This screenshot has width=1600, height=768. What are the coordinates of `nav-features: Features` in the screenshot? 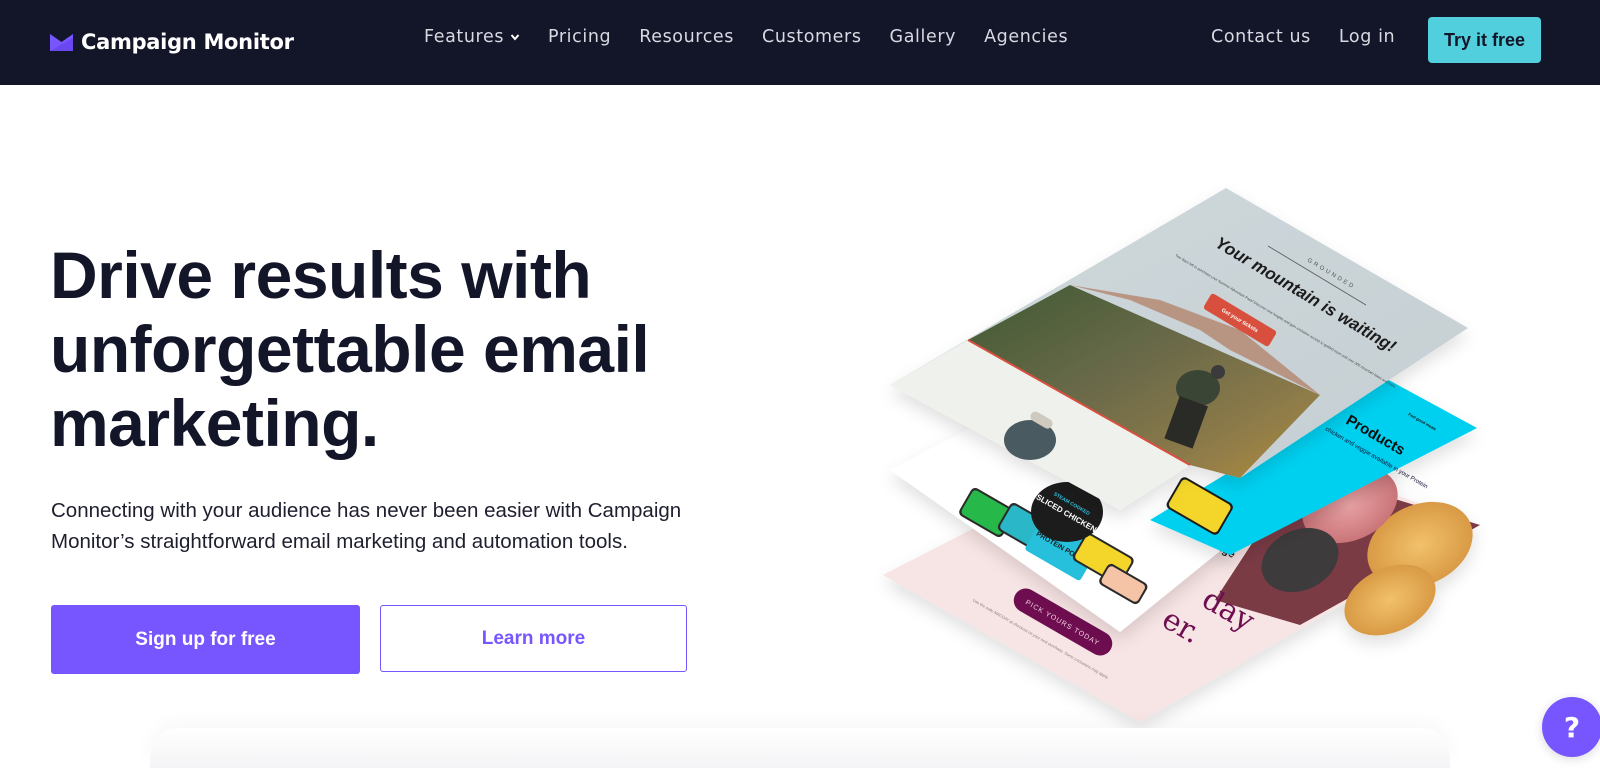 It's located at (472, 37).